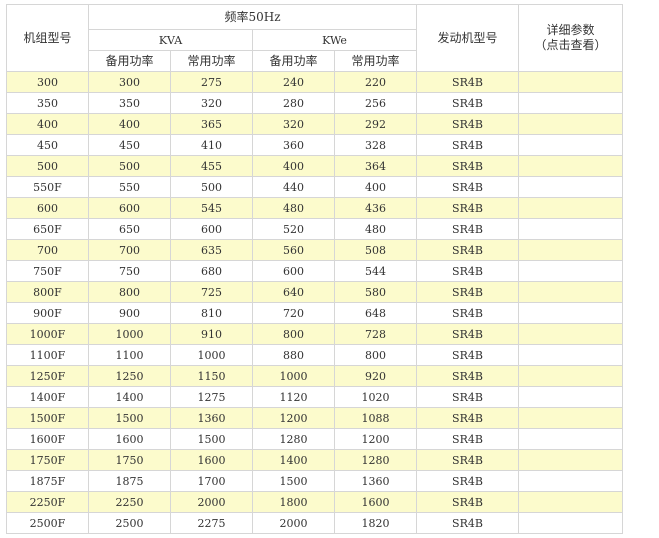  Describe the element at coordinates (293, 418) in the screenshot. I see `cell-kwe-standby: 1200` at that location.